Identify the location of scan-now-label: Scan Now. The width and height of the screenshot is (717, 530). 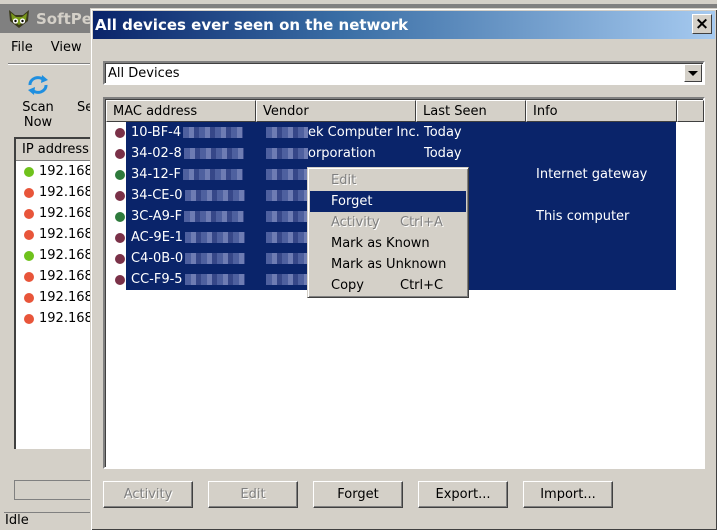
(38, 115).